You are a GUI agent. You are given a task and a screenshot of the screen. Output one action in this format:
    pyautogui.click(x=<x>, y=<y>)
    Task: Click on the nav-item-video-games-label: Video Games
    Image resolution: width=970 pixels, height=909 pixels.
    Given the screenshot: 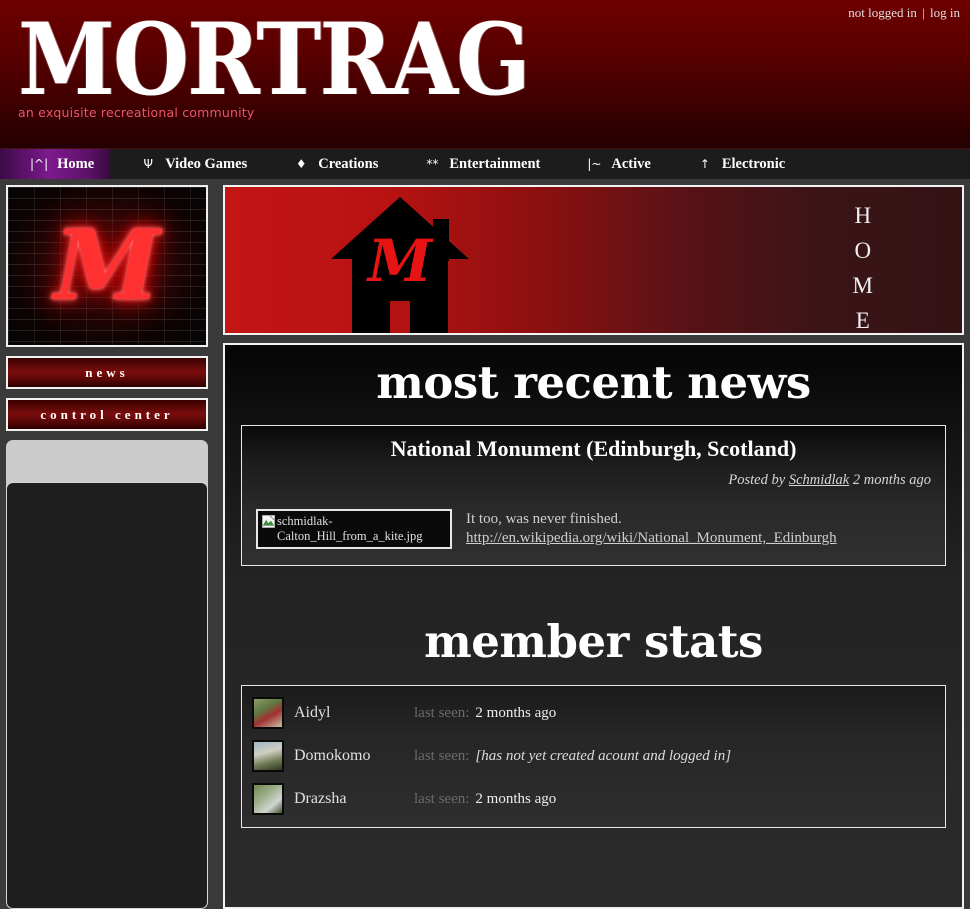 What is the action you would take?
    pyautogui.click(x=206, y=163)
    